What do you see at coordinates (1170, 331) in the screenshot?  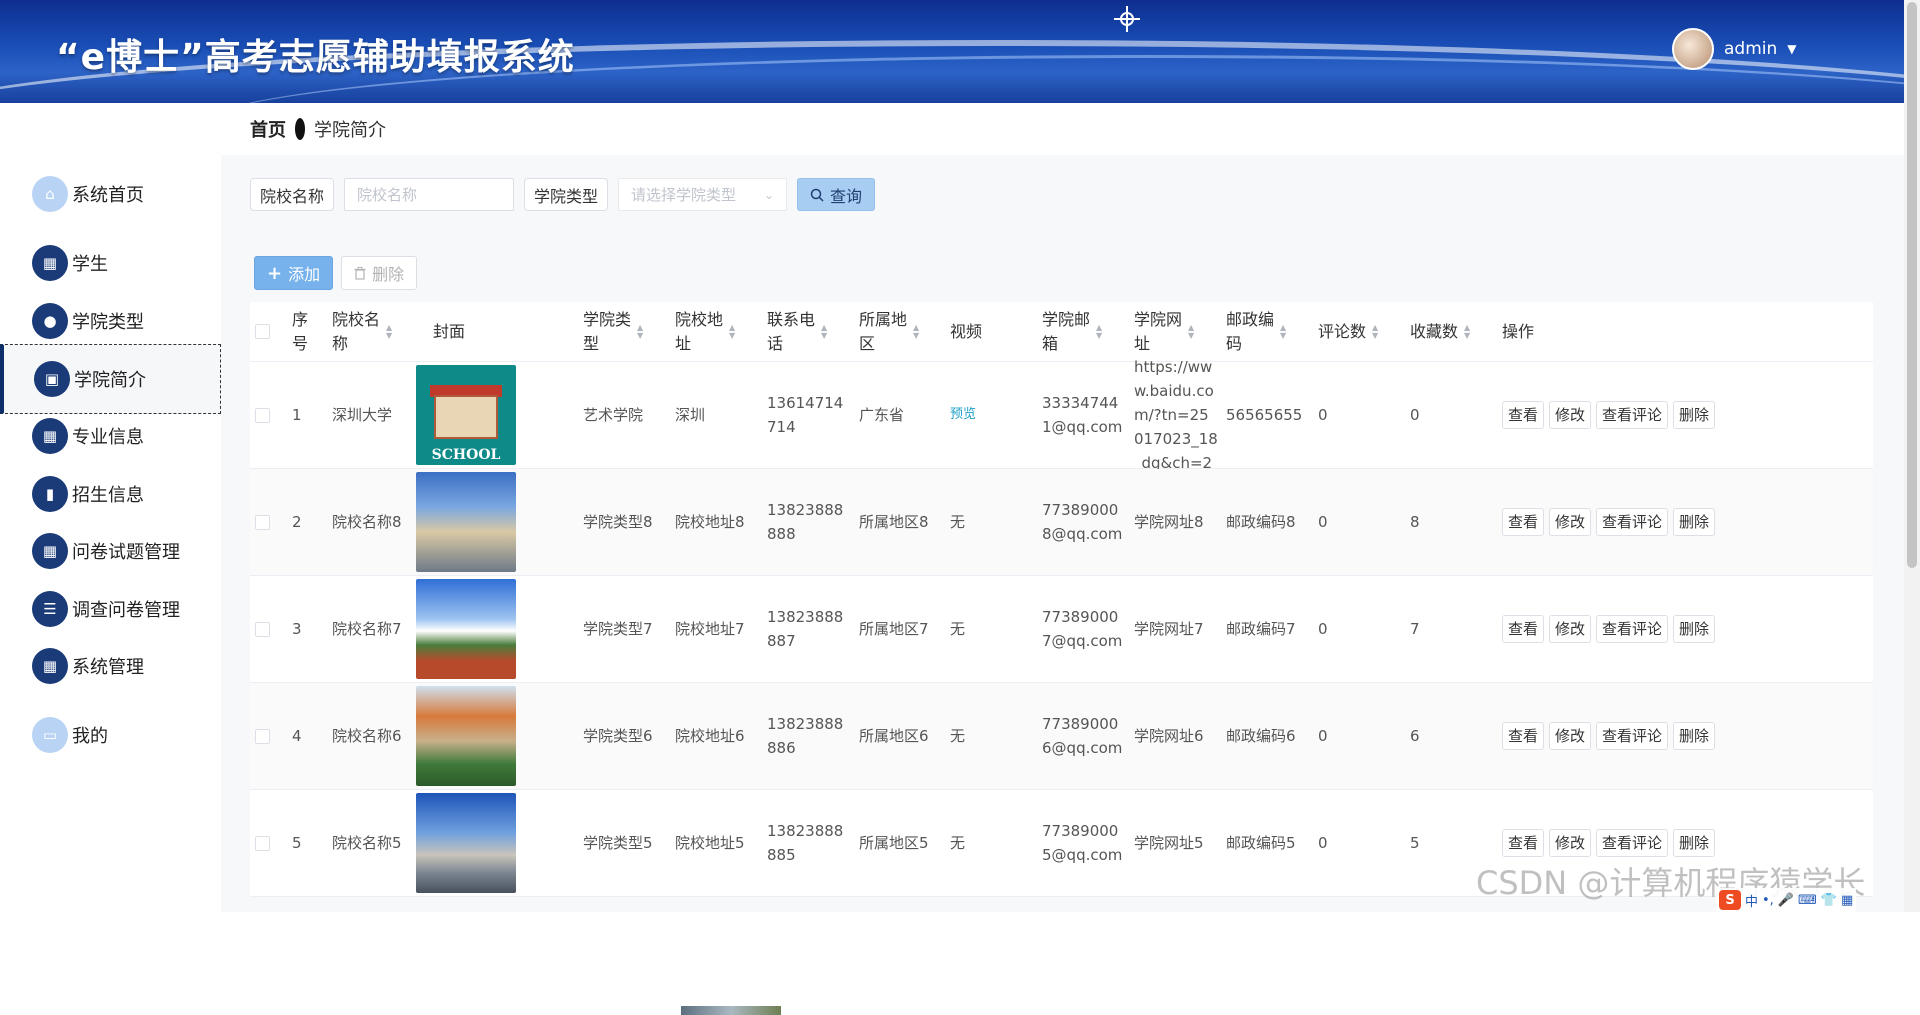 I see `header-website: 学院网址 ▲ ▼` at bounding box center [1170, 331].